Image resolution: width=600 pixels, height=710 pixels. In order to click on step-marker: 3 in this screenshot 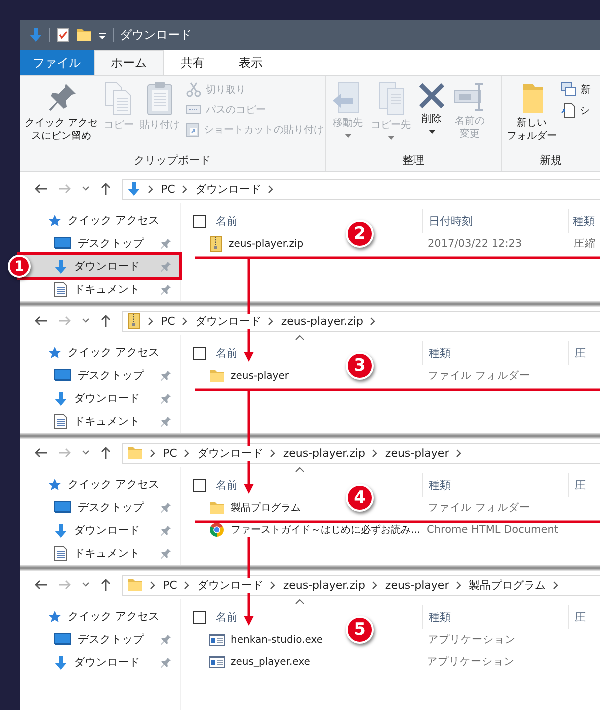, I will do `click(360, 366)`.